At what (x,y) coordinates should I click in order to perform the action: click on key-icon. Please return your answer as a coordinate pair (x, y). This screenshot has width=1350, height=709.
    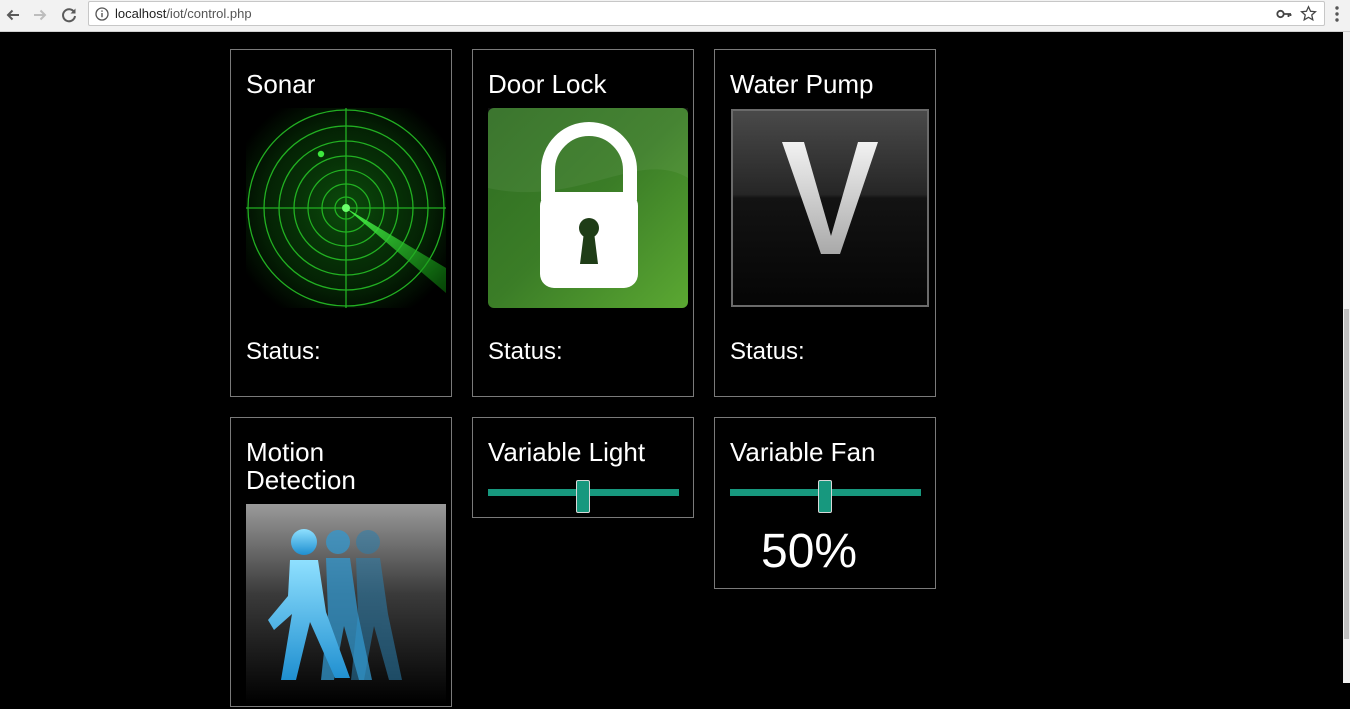
    Looking at the image, I should click on (1284, 16).